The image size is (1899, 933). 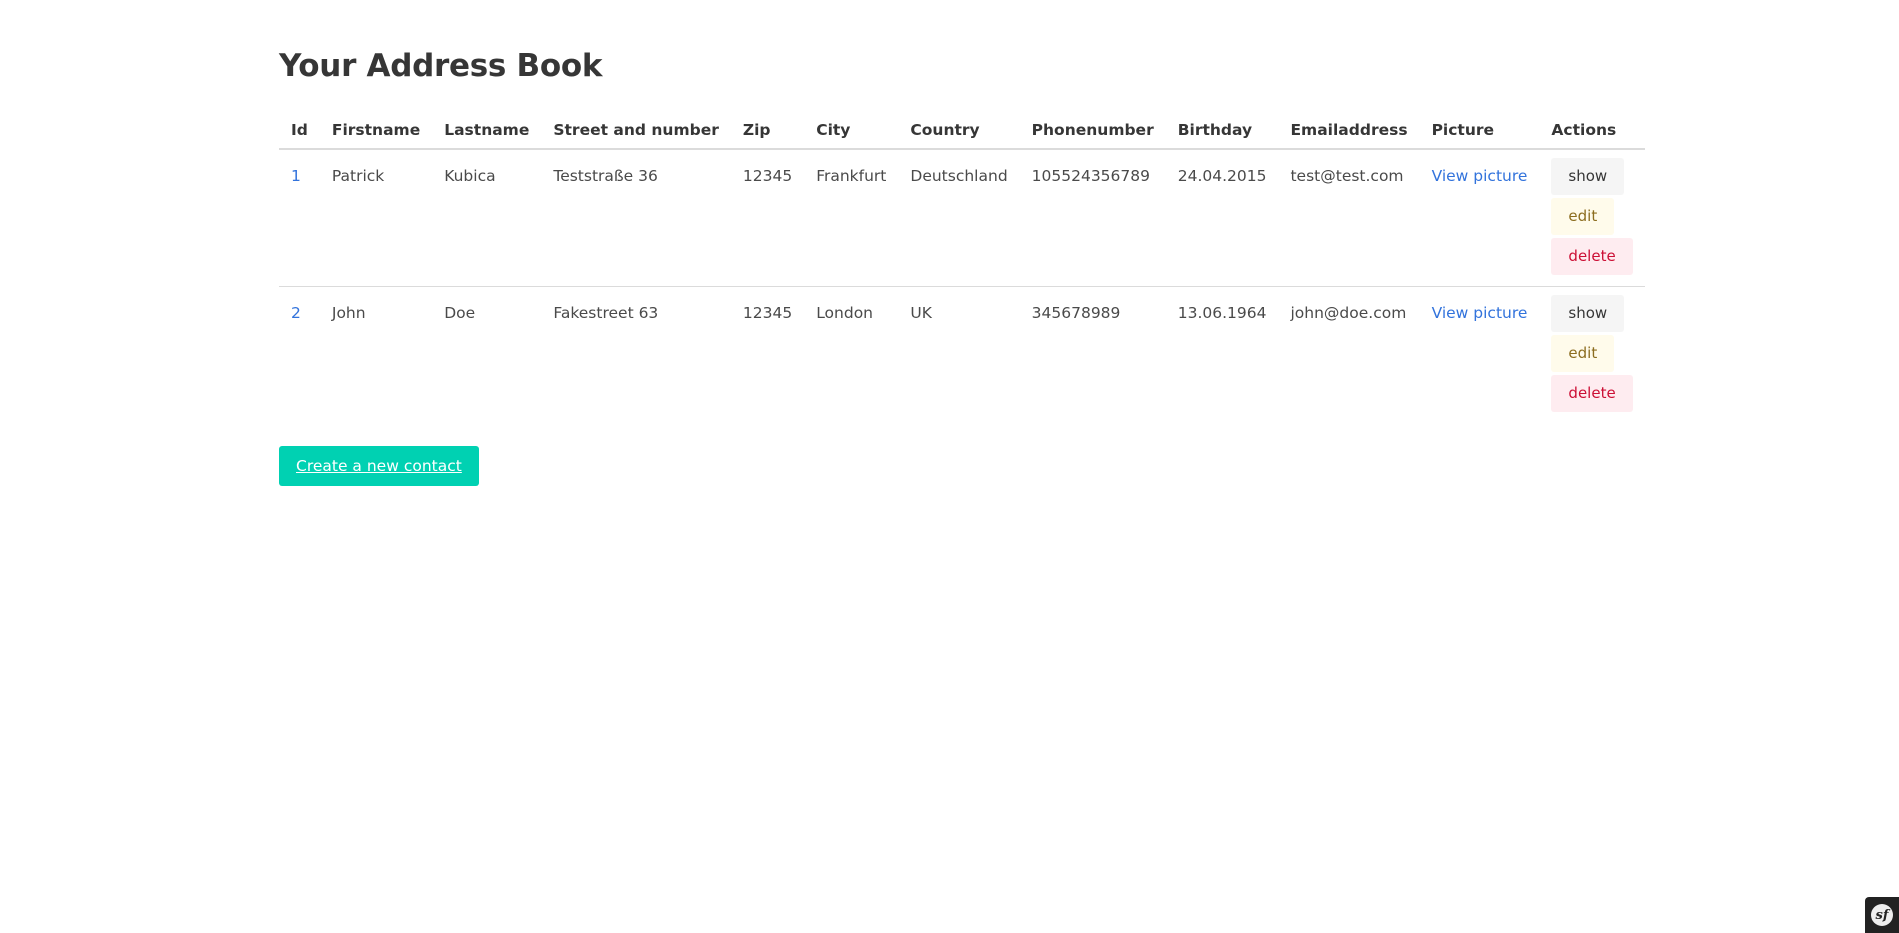 I want to click on cell-email: john@doe.com, so click(x=1348, y=313).